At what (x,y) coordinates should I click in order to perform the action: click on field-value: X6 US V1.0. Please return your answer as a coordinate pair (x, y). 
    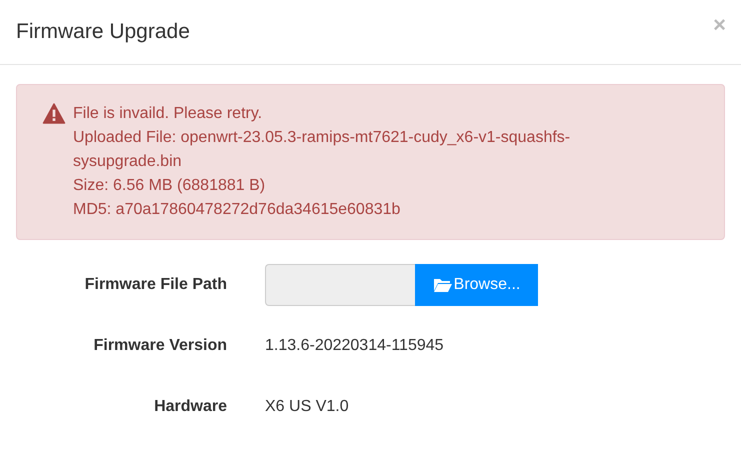
    Looking at the image, I should click on (307, 407).